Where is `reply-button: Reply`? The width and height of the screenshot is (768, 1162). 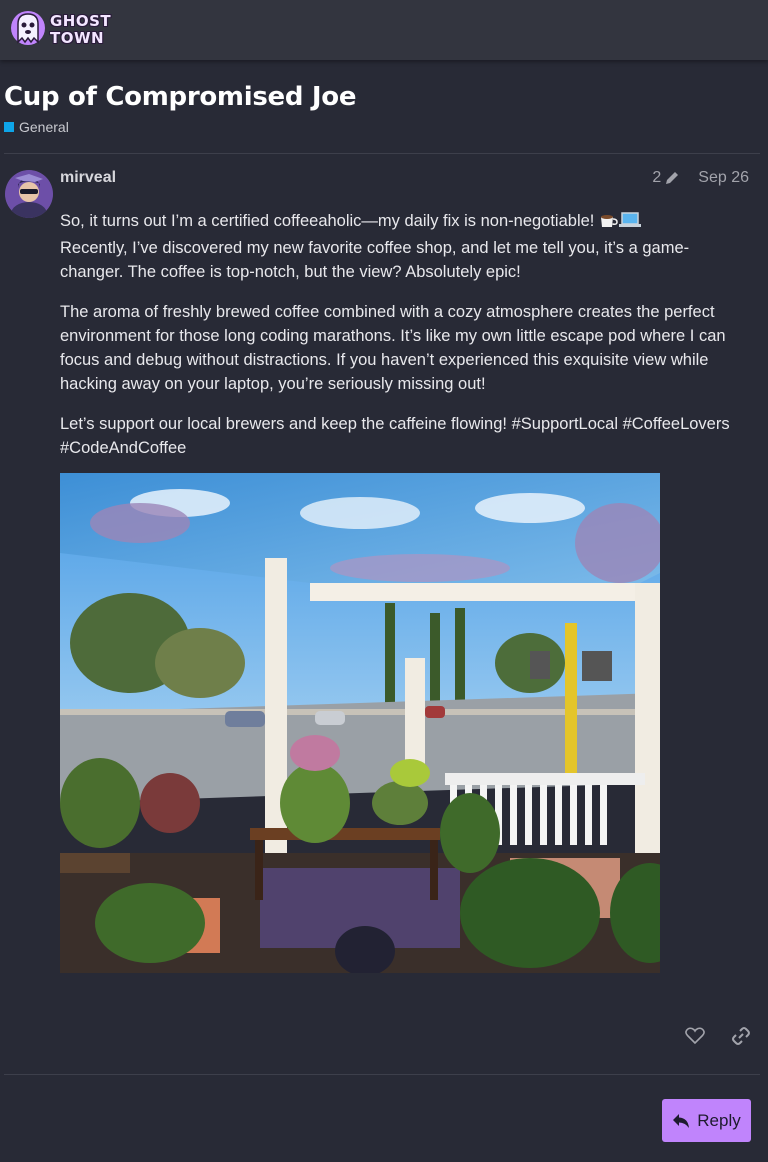
reply-button: Reply is located at coordinates (706, 1120).